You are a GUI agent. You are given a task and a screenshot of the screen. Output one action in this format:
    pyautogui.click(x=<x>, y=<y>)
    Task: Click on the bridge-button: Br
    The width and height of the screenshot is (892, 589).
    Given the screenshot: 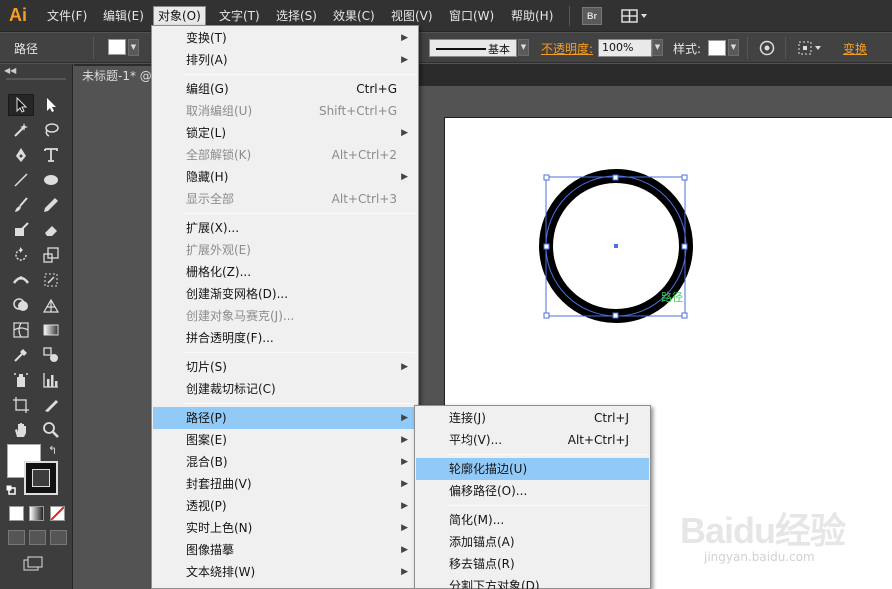 What is the action you would take?
    pyautogui.click(x=592, y=16)
    